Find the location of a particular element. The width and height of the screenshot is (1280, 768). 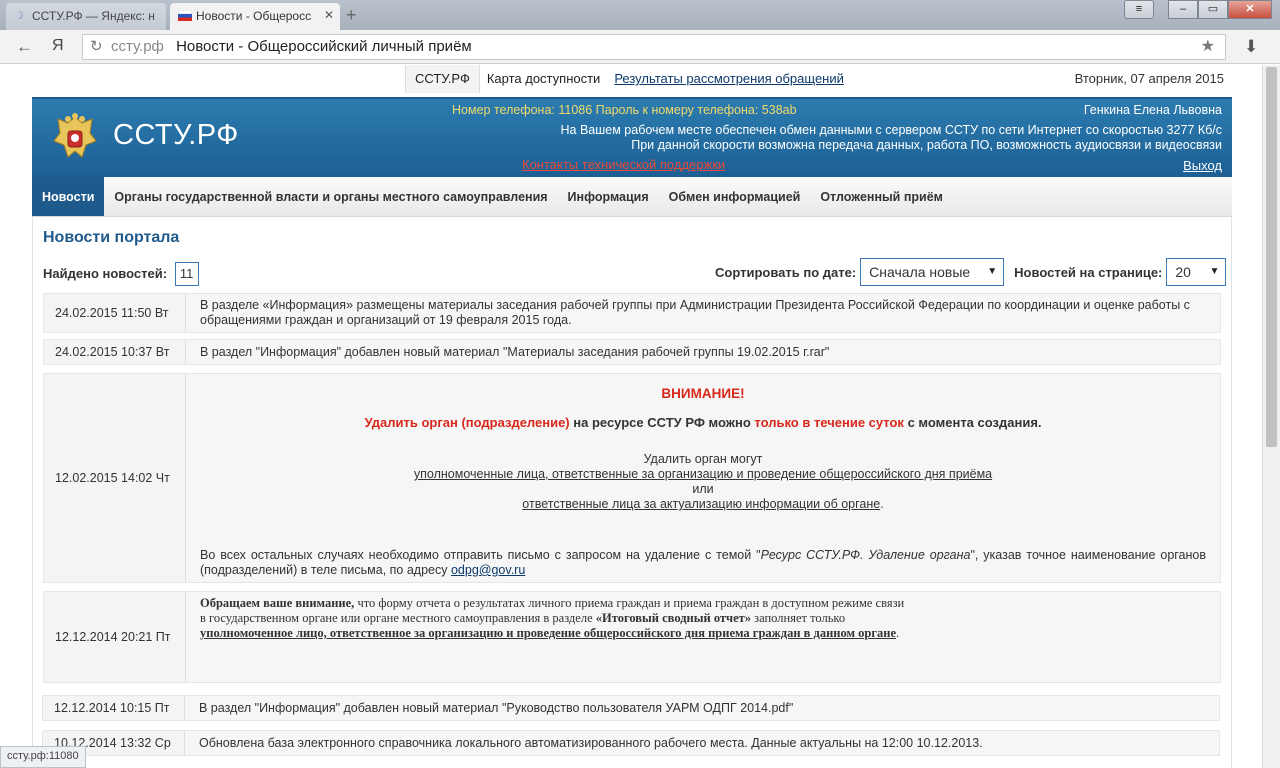

news-date: 12.12.2014 10:15 Пт is located at coordinates (114, 708).